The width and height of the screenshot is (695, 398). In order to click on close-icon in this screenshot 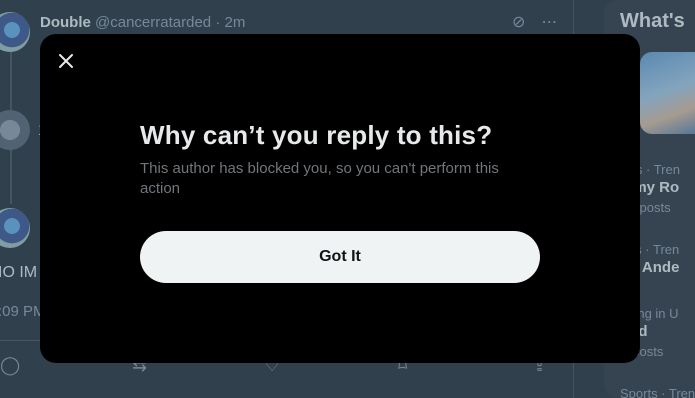, I will do `click(66, 61)`.